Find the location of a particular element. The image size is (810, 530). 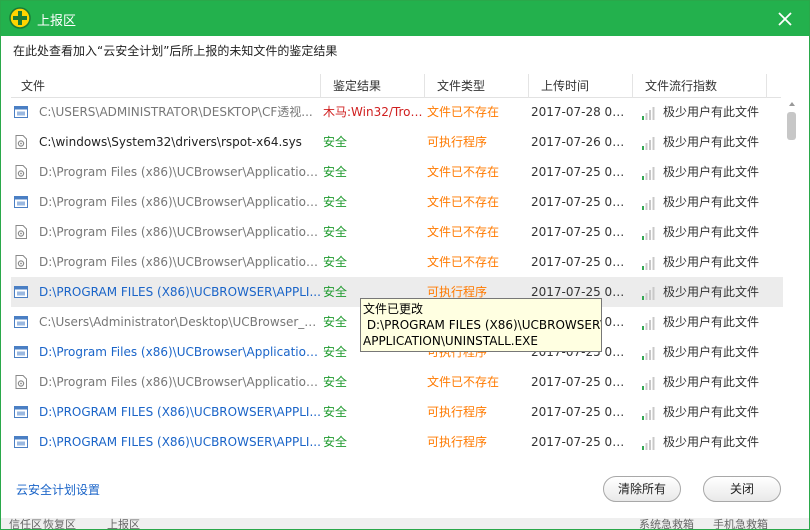

close-button: 关闭 is located at coordinates (742, 489).